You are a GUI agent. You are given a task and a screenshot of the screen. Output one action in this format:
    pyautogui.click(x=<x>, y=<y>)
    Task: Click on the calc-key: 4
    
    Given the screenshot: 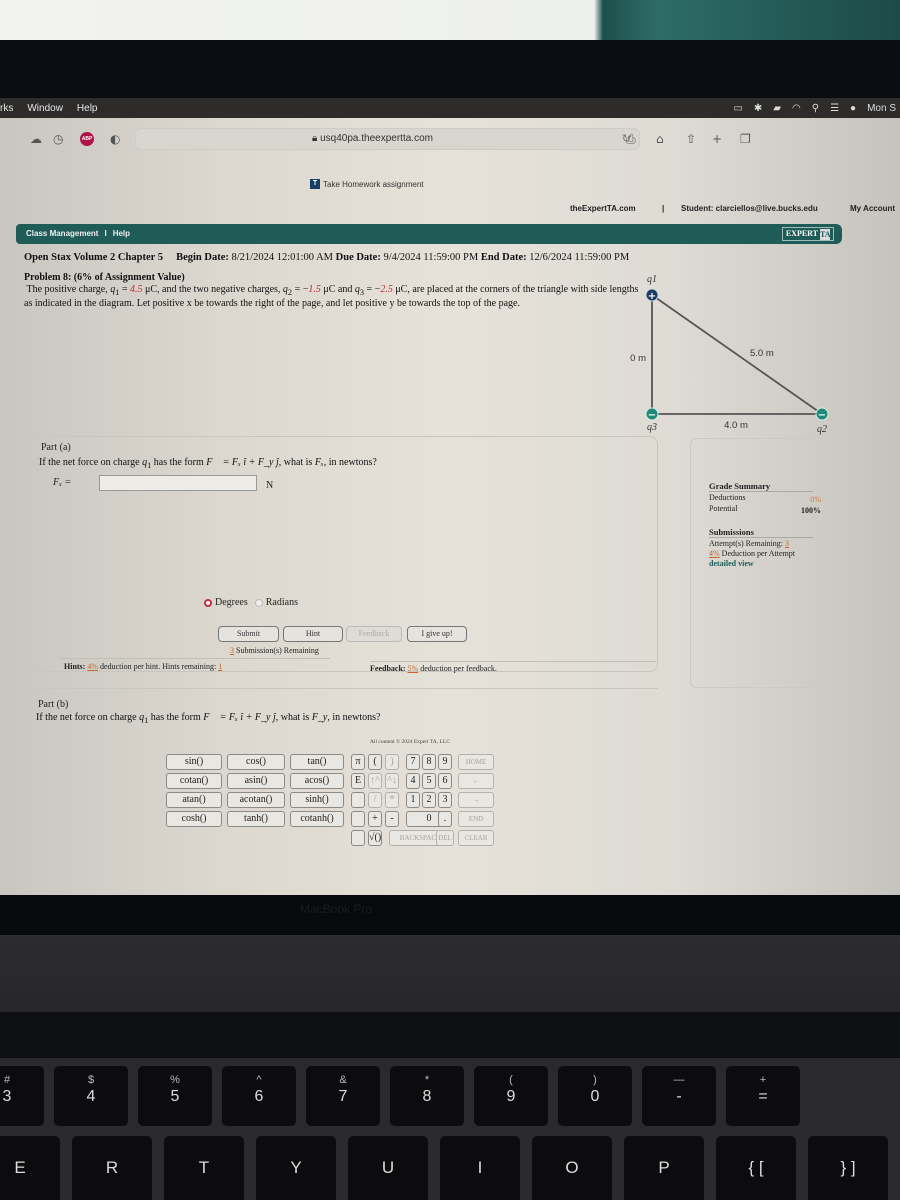 What is the action you would take?
    pyautogui.click(x=413, y=781)
    